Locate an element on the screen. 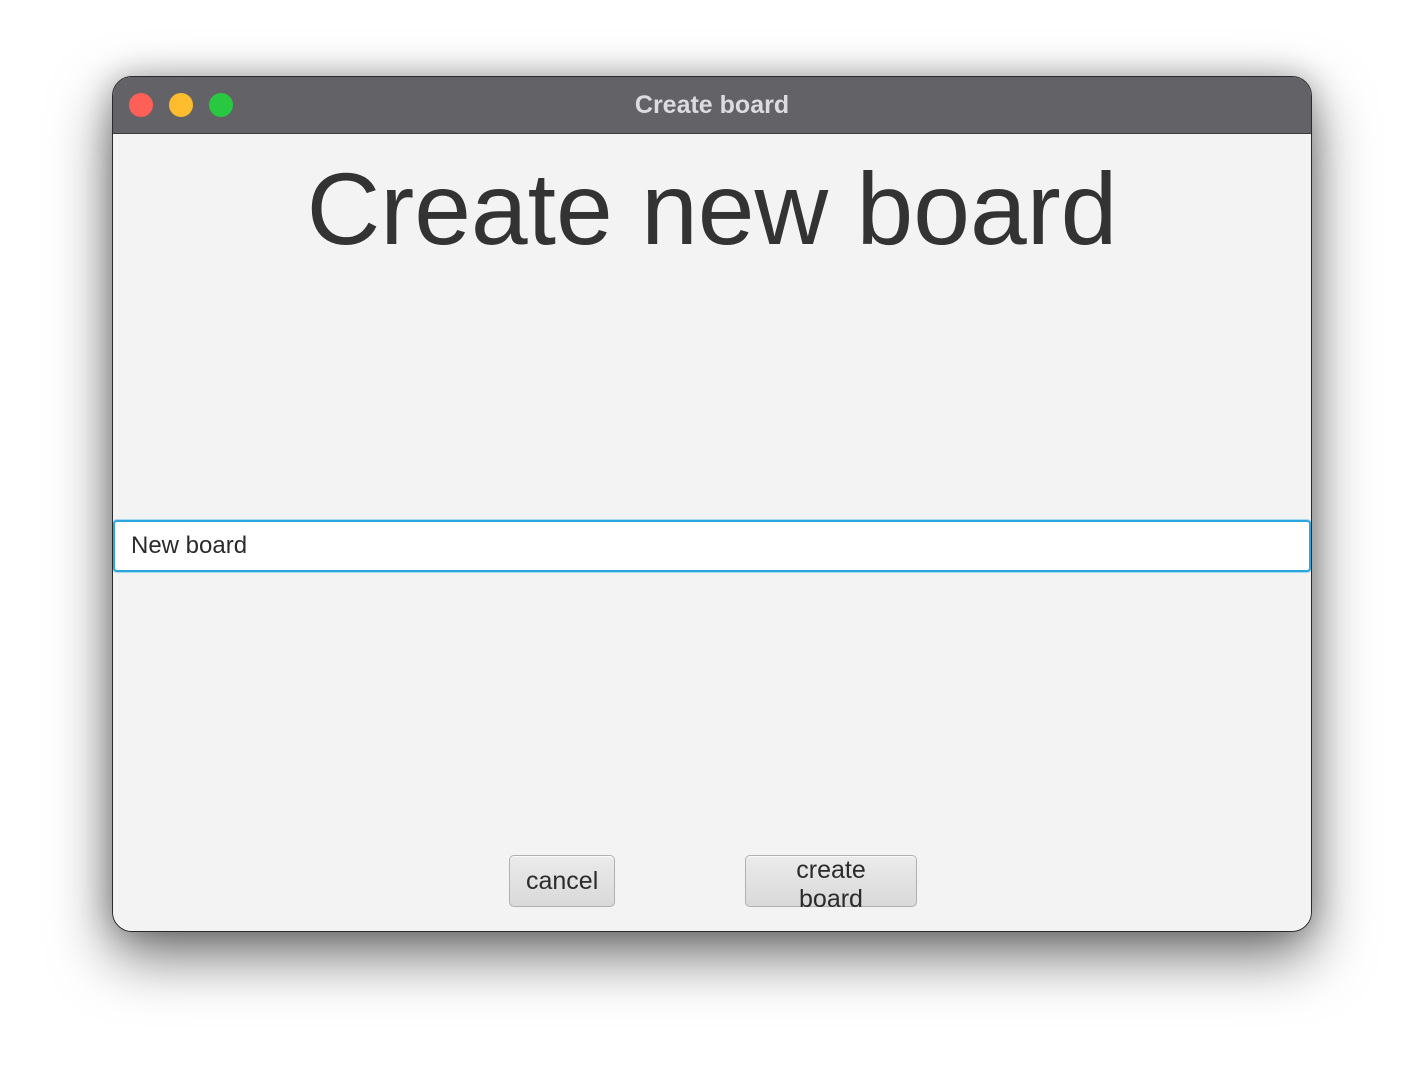 The height and width of the screenshot is (1080, 1424). title-bar: Create board is located at coordinates (712, 105).